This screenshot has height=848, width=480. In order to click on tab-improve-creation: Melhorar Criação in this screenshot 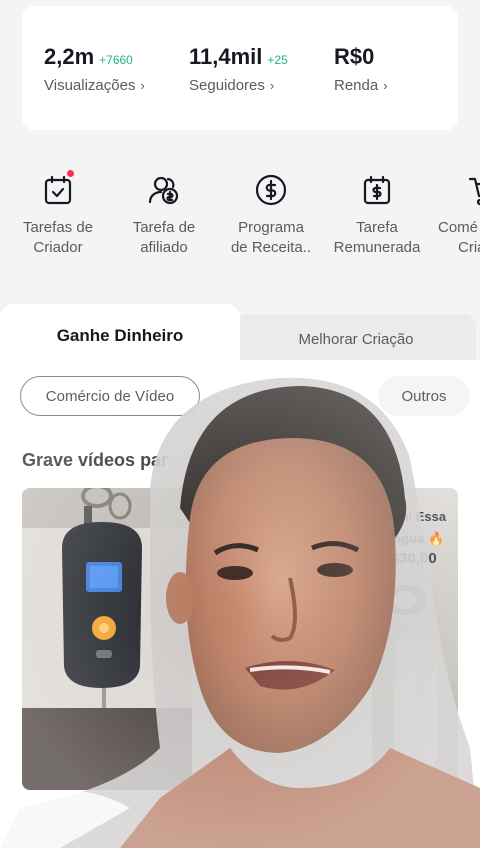, I will do `click(356, 339)`.